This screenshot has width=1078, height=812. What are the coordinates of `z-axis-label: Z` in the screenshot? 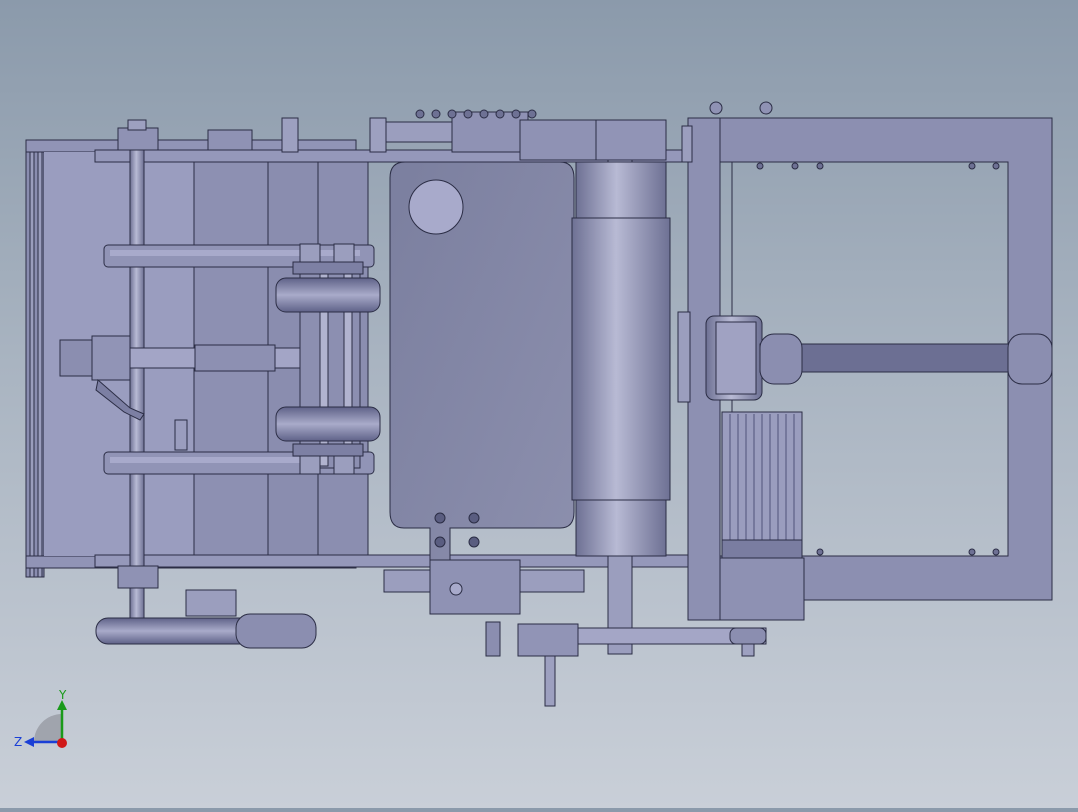 It's located at (18, 742).